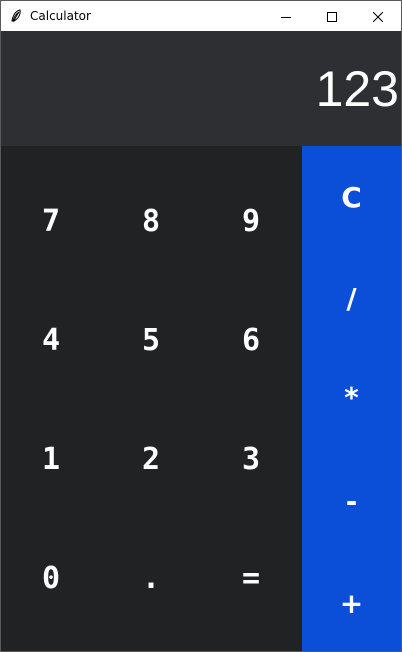 The image size is (402, 652). Describe the element at coordinates (51, 578) in the screenshot. I see `key-0: 0` at that location.